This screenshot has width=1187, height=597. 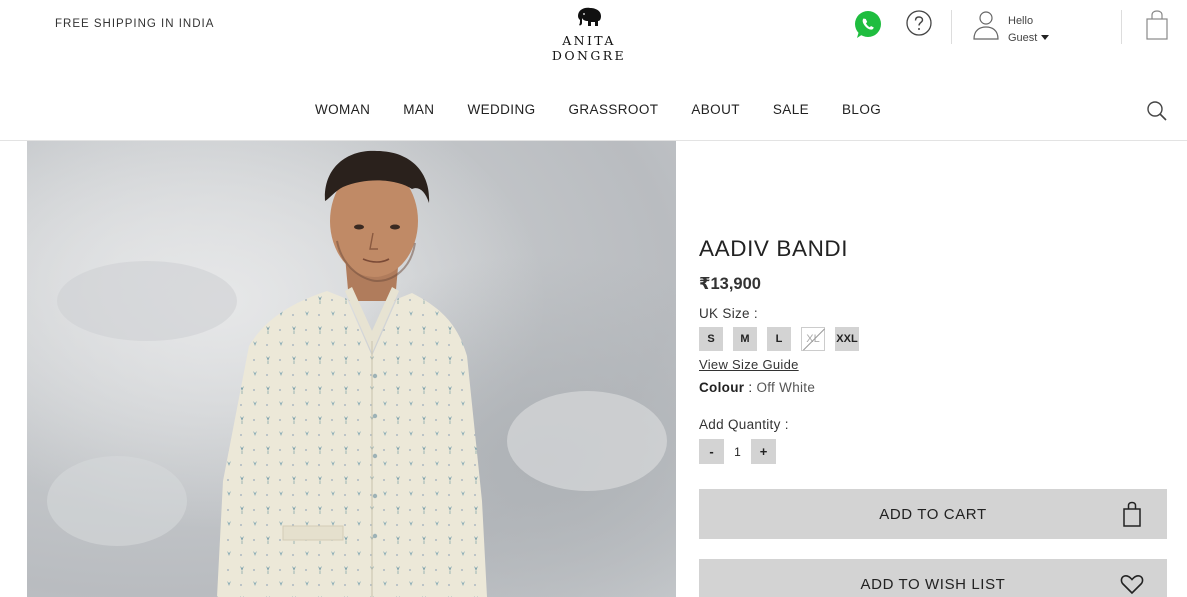 What do you see at coordinates (1021, 21) in the screenshot?
I see `greeting-text: Hello` at bounding box center [1021, 21].